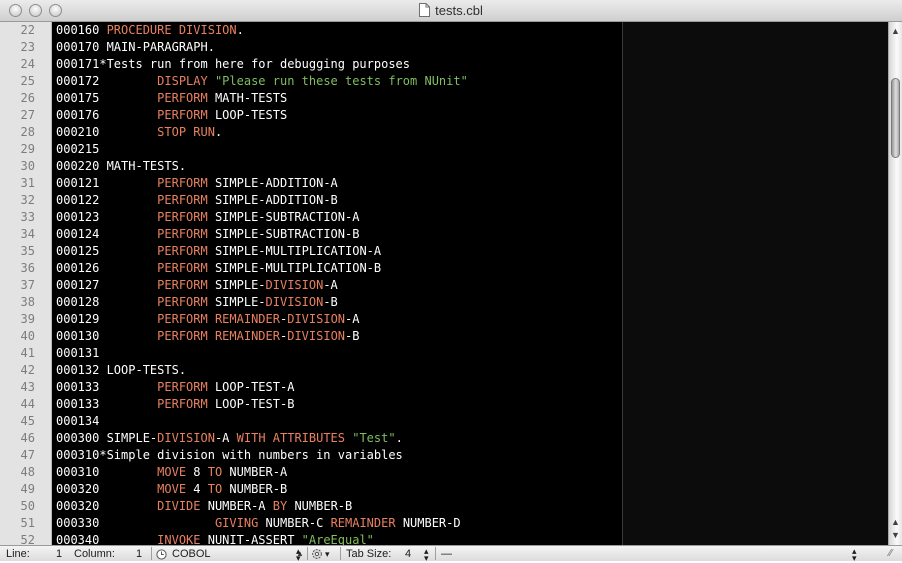 Image resolution: width=902 pixels, height=563 pixels. What do you see at coordinates (262, 319) in the screenshot?
I see `code-line: 000129 PERFORM REMAINDER-DIVISION-A` at bounding box center [262, 319].